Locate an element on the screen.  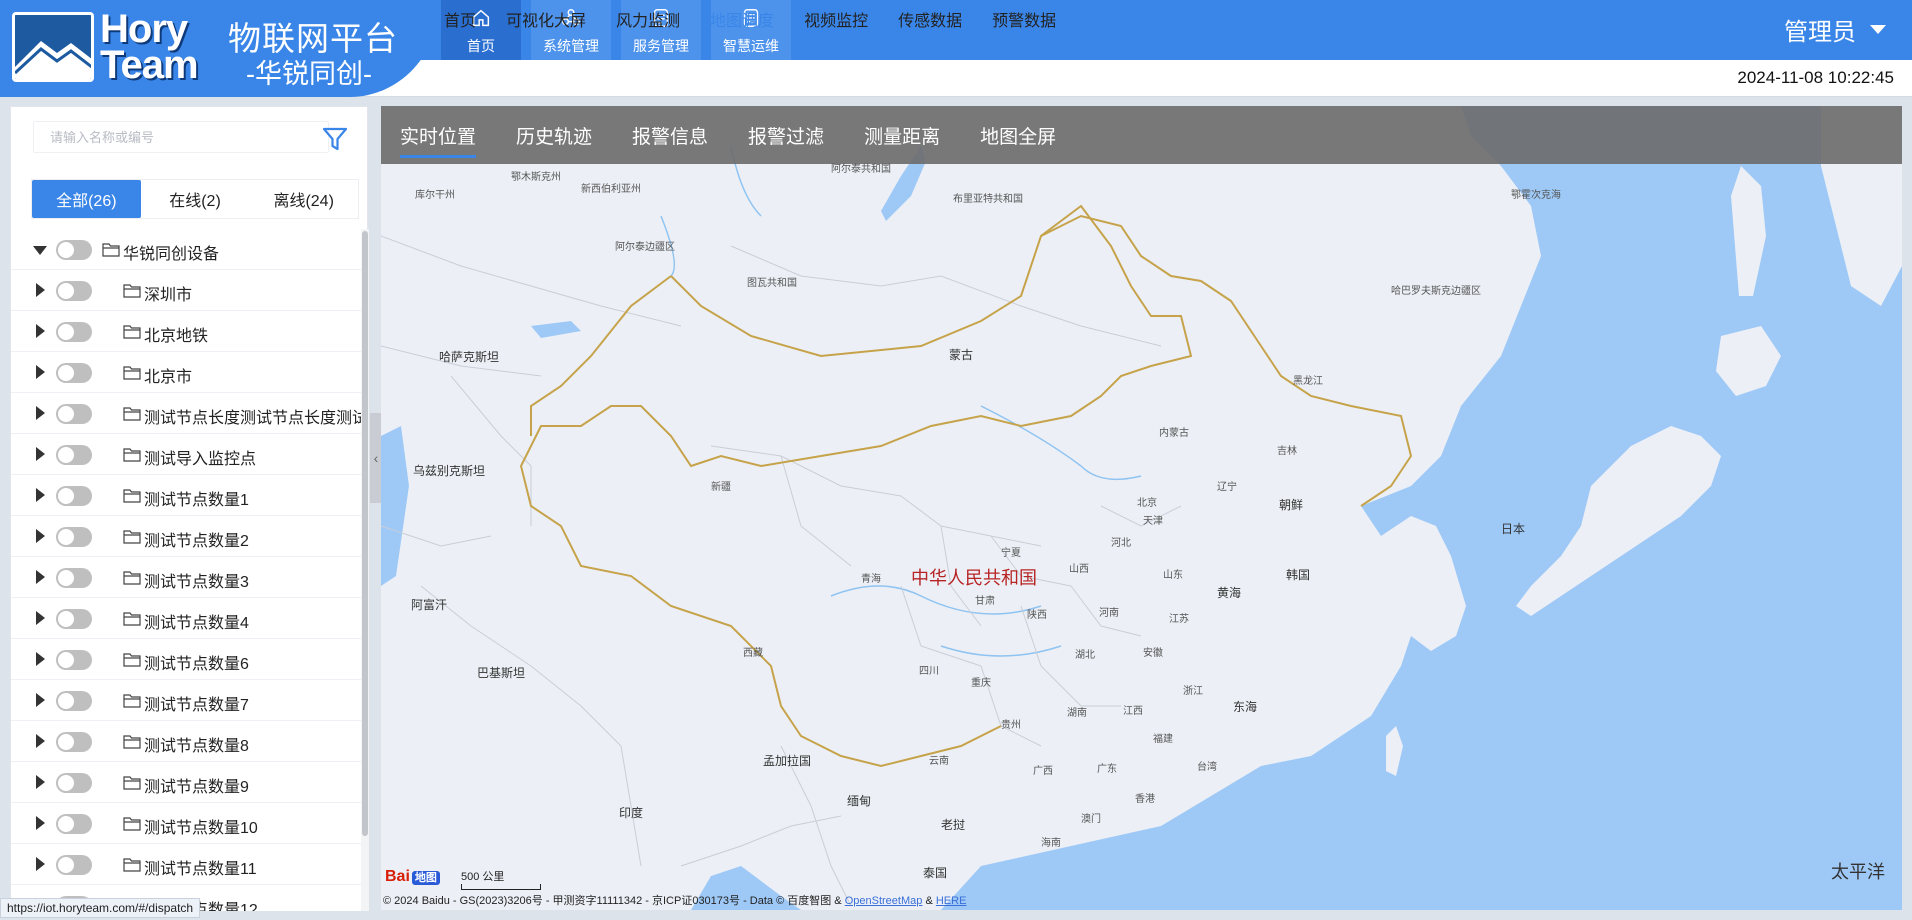
map-label-province: 湖北 is located at coordinates (1085, 655).